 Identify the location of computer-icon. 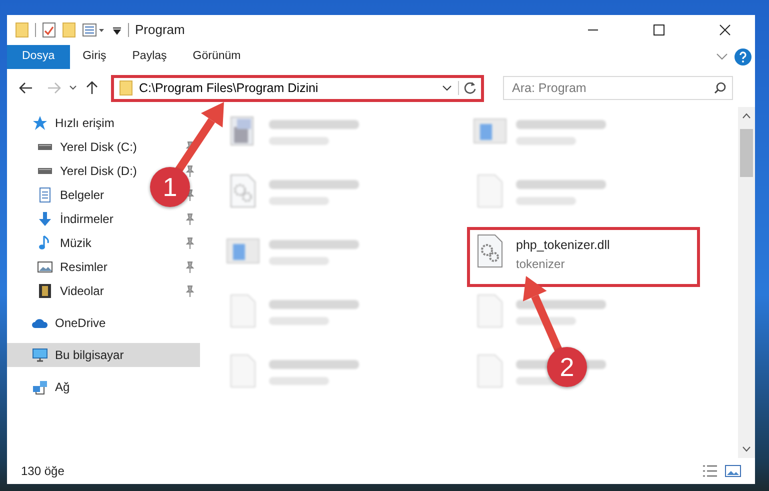
(40, 355).